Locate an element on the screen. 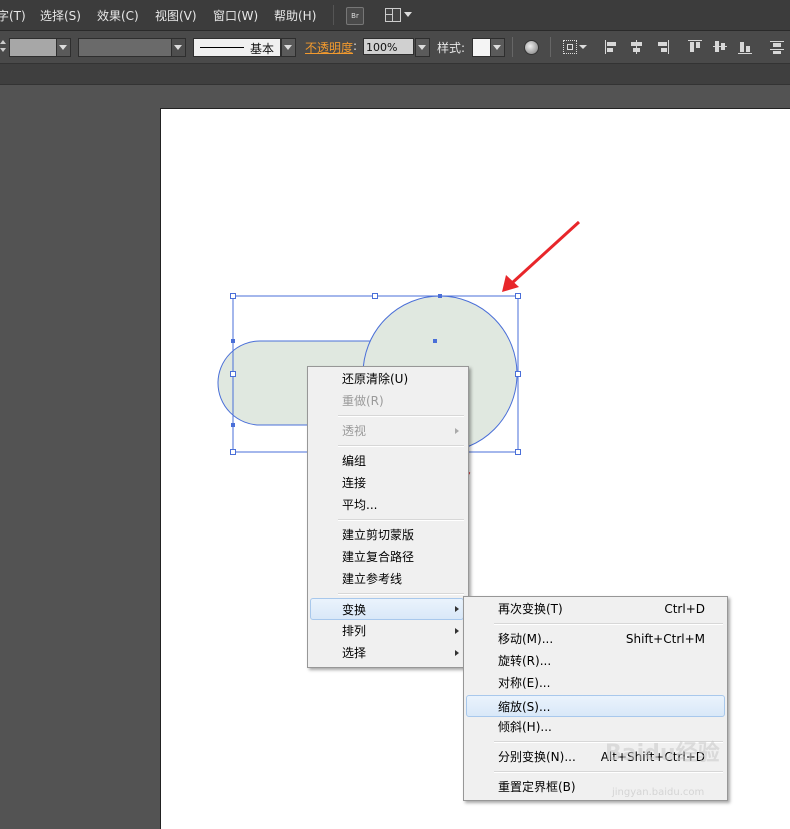  menu-item-join: 连接 is located at coordinates (388, 483).